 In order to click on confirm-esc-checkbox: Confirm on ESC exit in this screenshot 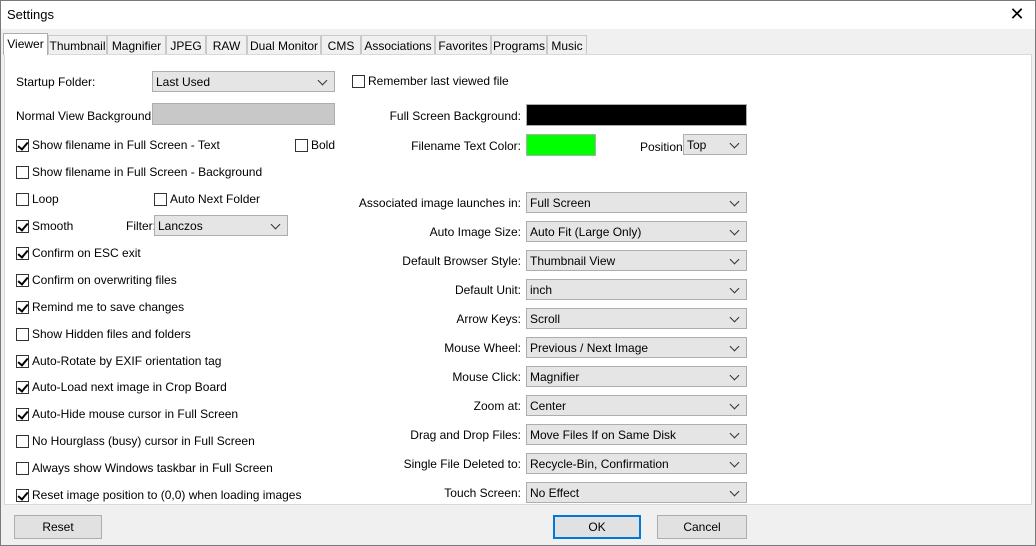, I will do `click(78, 254)`.